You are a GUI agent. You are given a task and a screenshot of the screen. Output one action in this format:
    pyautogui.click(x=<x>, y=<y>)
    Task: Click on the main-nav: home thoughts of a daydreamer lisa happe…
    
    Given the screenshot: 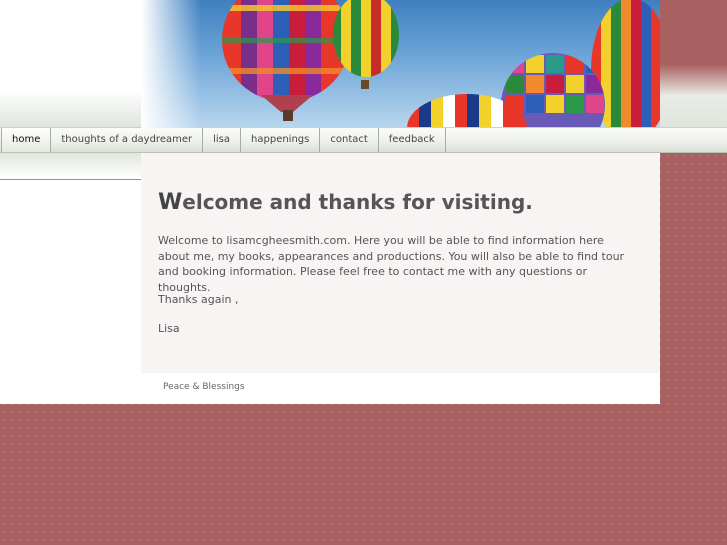 What is the action you would take?
    pyautogui.click(x=363, y=140)
    